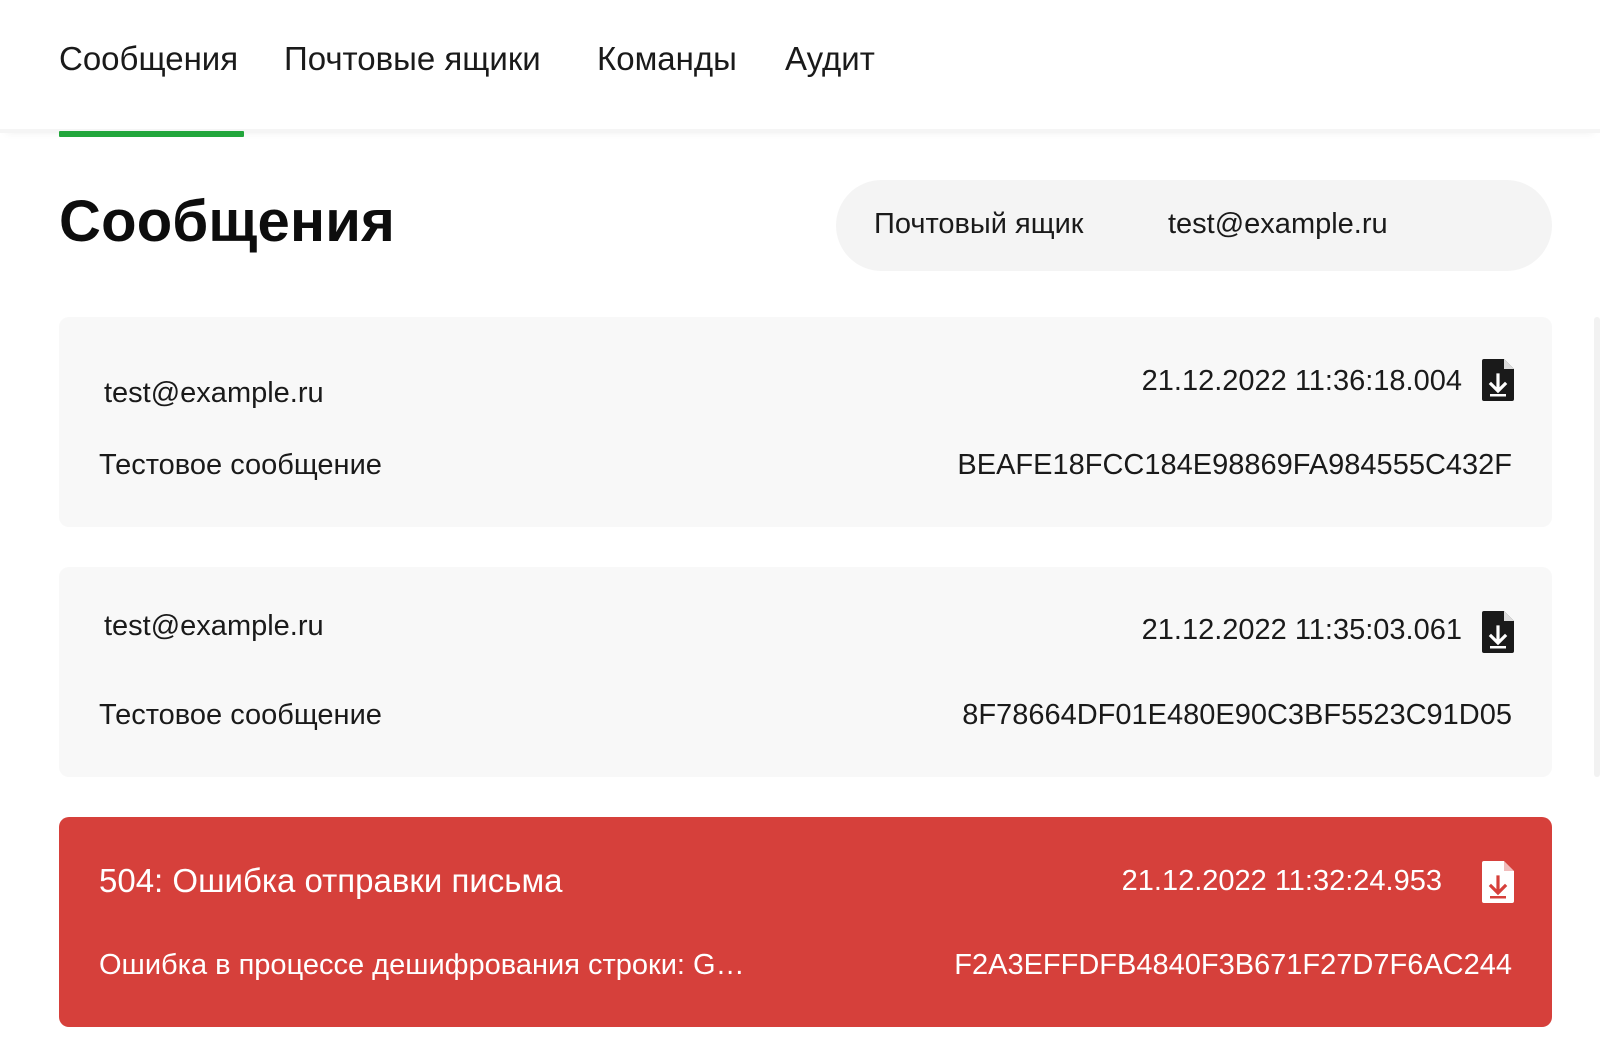 This screenshot has height=1054, width=1600. What do you see at coordinates (1234, 465) in the screenshot?
I see `message-id: BEAFE18FCC184E98869FA984555C432F` at bounding box center [1234, 465].